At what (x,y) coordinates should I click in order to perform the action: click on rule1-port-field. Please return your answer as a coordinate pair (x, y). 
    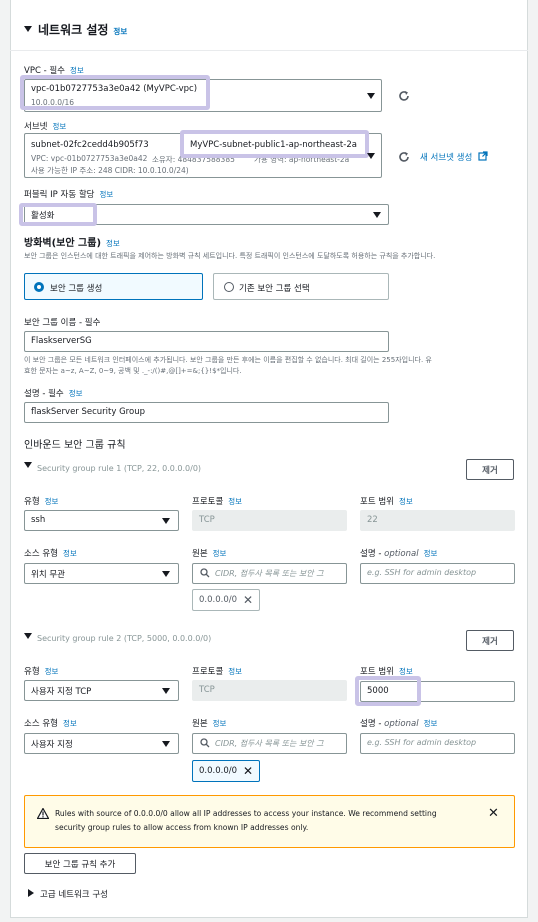
    Looking at the image, I should click on (437, 520).